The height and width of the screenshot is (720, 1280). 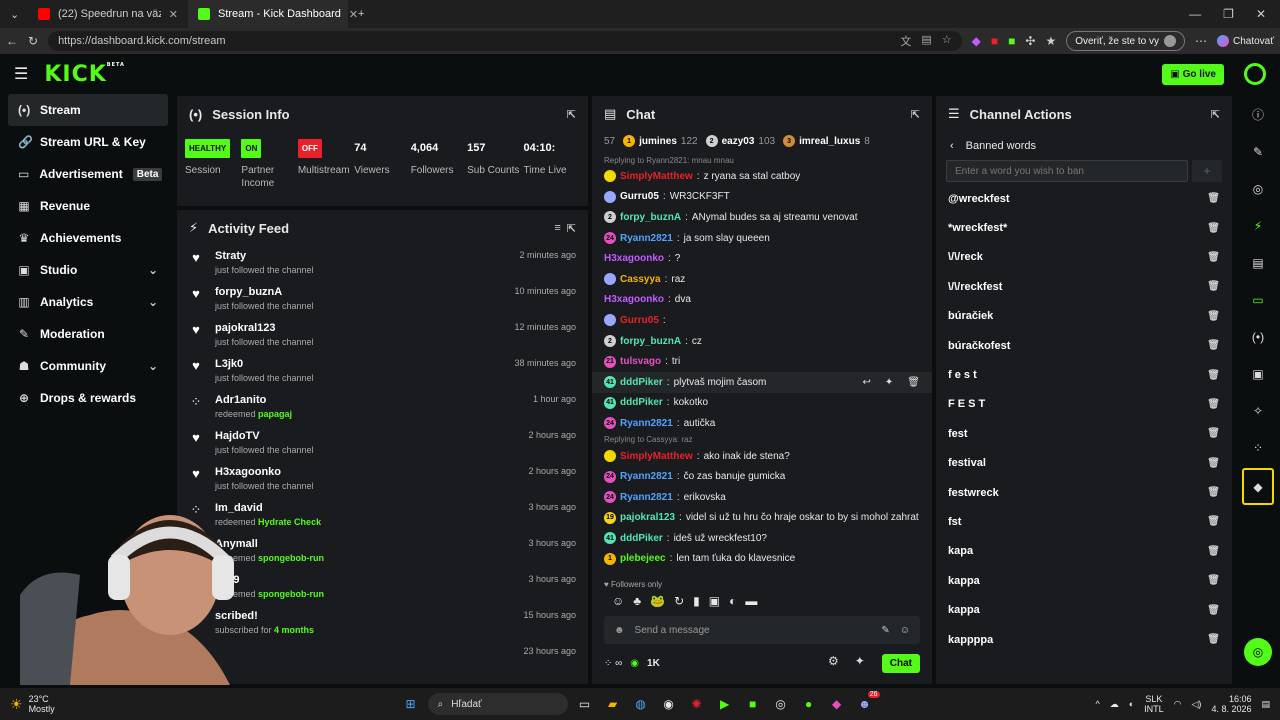 I want to click on spotify-icon, so click(x=1255, y=74).